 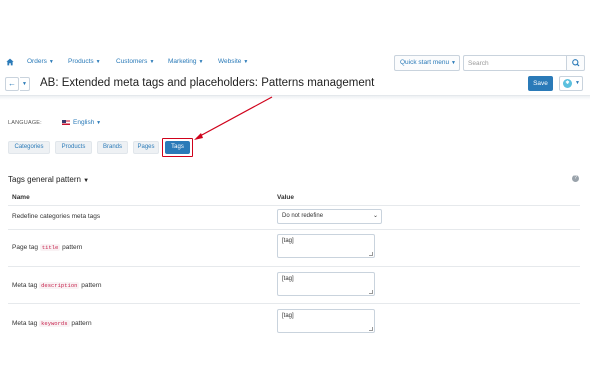 I want to click on table-row-label: Meta tag description pattern, so click(x=57, y=285).